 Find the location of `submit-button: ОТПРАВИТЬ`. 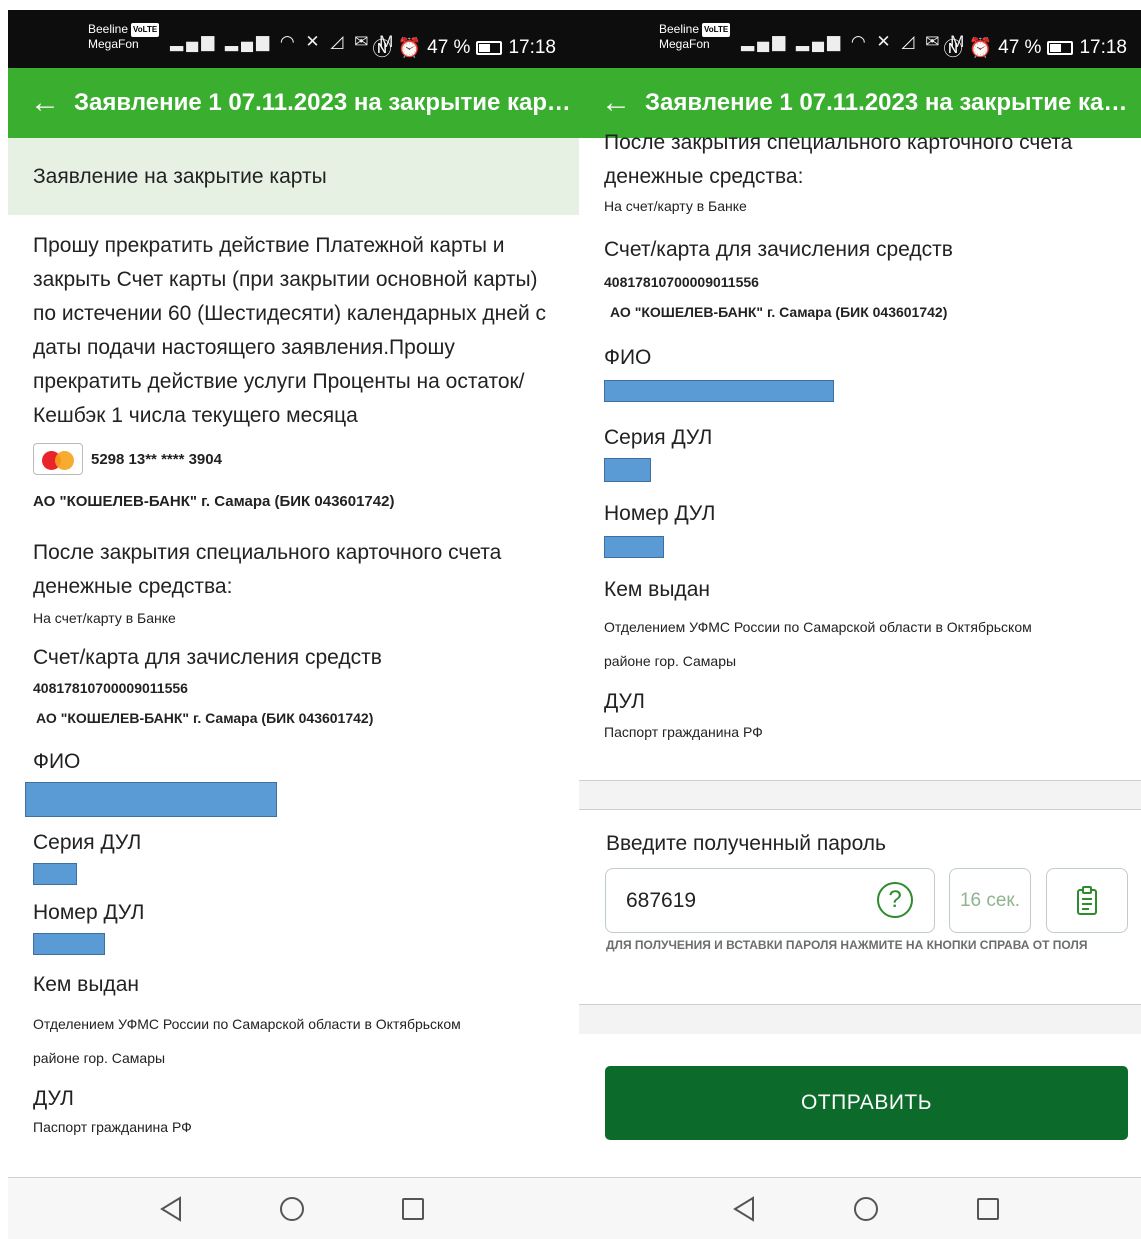

submit-button: ОТПРАВИТЬ is located at coordinates (866, 1103).